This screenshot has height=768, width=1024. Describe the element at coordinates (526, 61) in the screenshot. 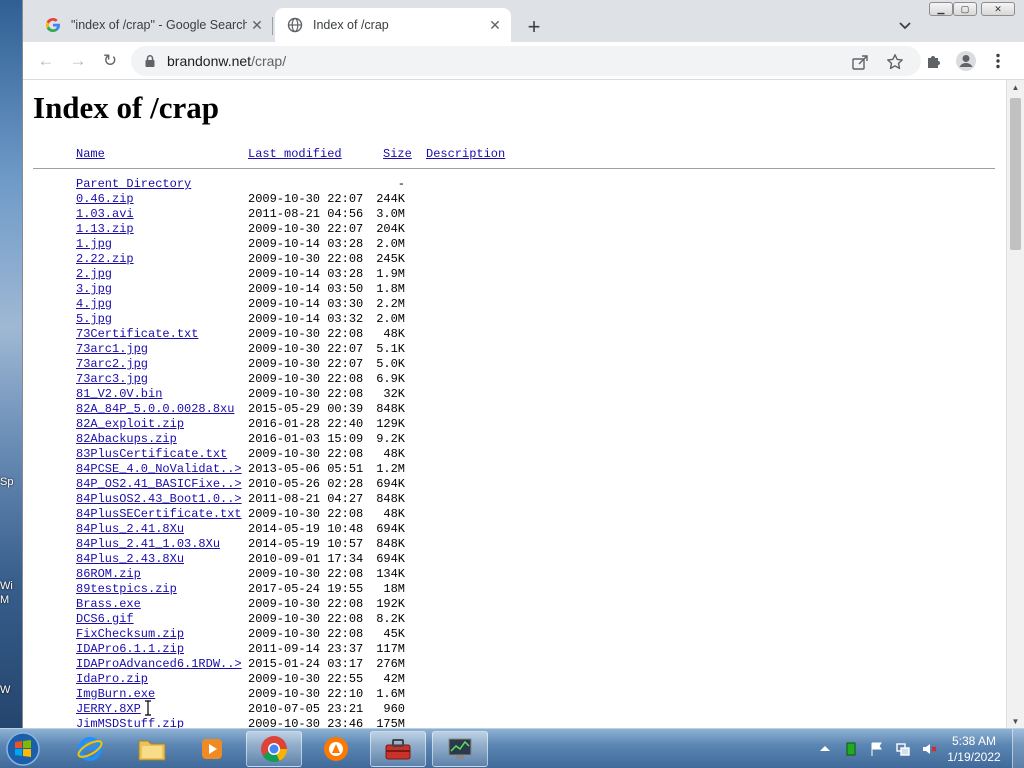

I see `address-bar: brandonw.net/crap/` at that location.